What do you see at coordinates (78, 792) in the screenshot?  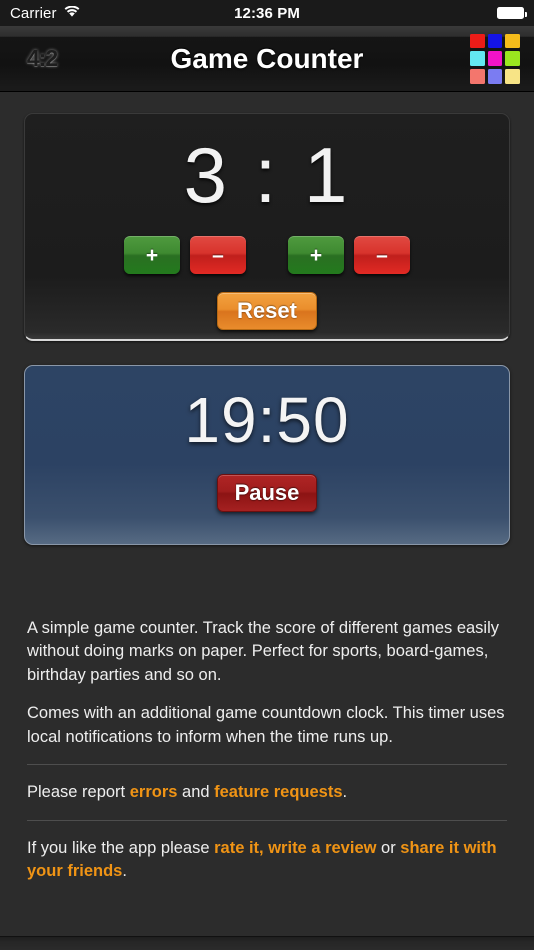 I see `report-prefix-text: Please report` at bounding box center [78, 792].